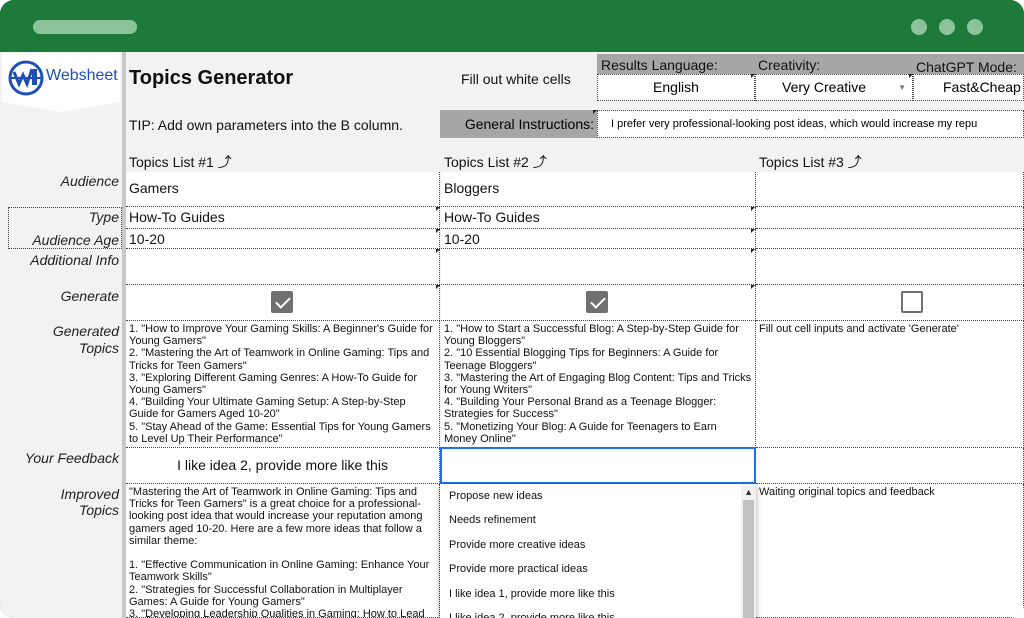  What do you see at coordinates (598, 594) in the screenshot?
I see `dropdown-option: I like idea 1, provide more like this` at bounding box center [598, 594].